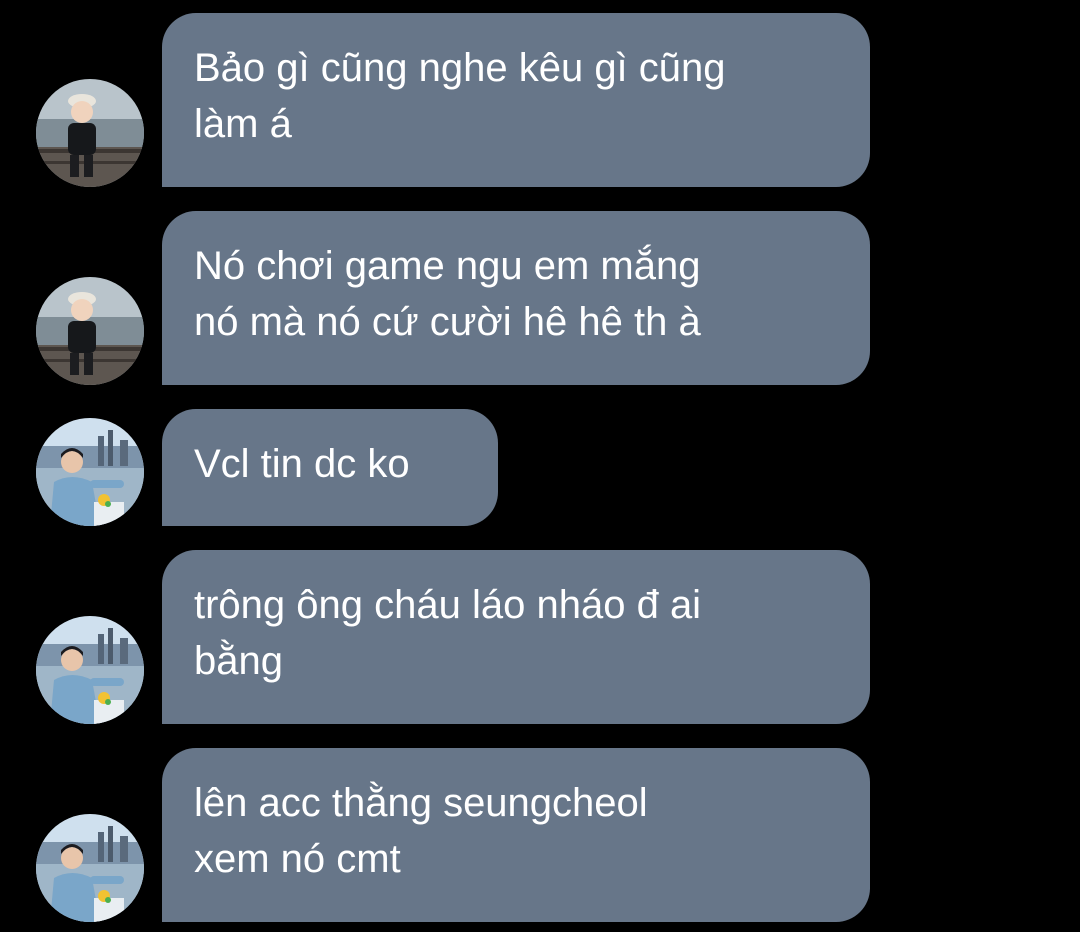  What do you see at coordinates (516, 835) in the screenshot?
I see `message-bubble: lên acc thằng seungcheol xem nó cmt` at bounding box center [516, 835].